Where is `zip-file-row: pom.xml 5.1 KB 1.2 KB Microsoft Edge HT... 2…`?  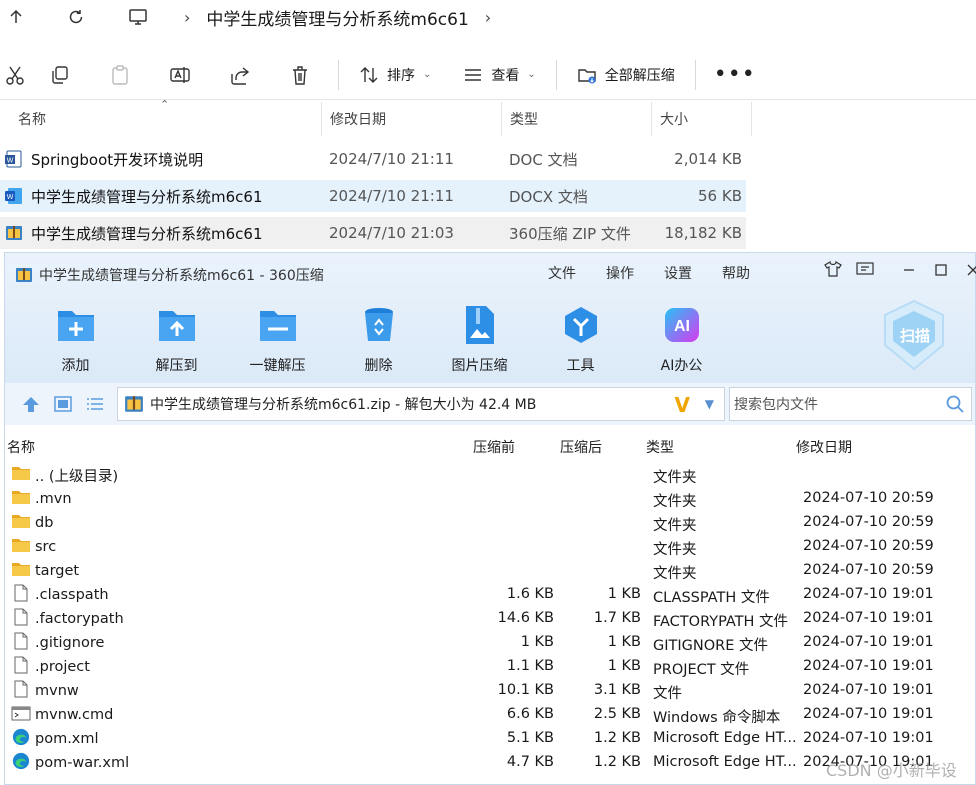
zip-file-row: pom.xml 5.1 KB 1.2 KB Microsoft Edge HT... 2… is located at coordinates (490, 739).